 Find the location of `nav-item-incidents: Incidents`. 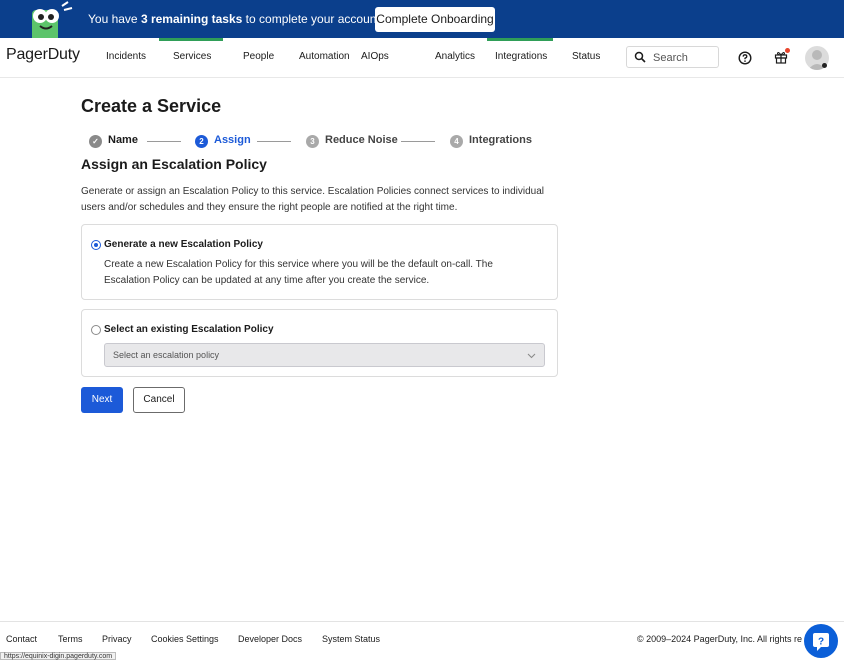

nav-item-incidents: Incidents is located at coordinates (126, 56).